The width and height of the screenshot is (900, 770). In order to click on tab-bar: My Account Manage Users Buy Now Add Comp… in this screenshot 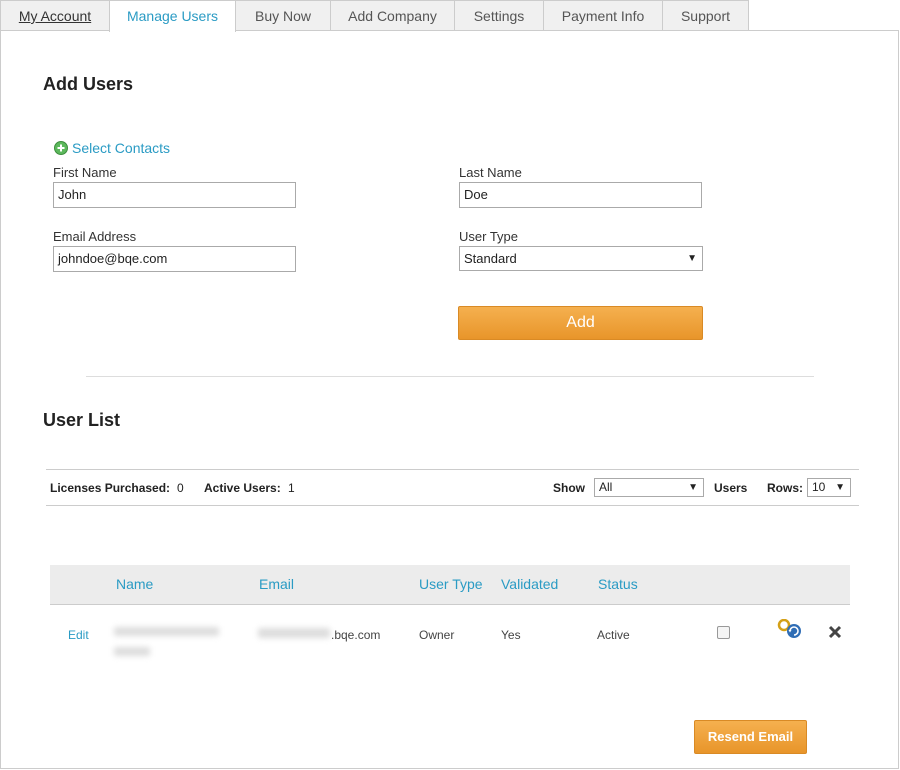, I will do `click(450, 16)`.